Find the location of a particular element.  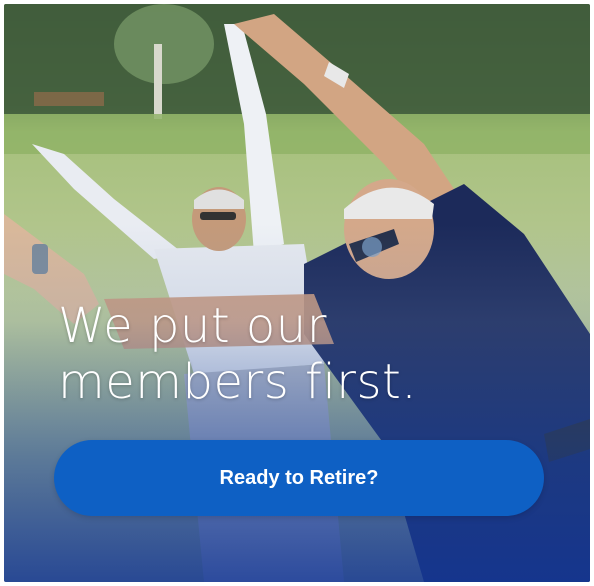

headline-line-2: members first. is located at coordinates (238, 382).